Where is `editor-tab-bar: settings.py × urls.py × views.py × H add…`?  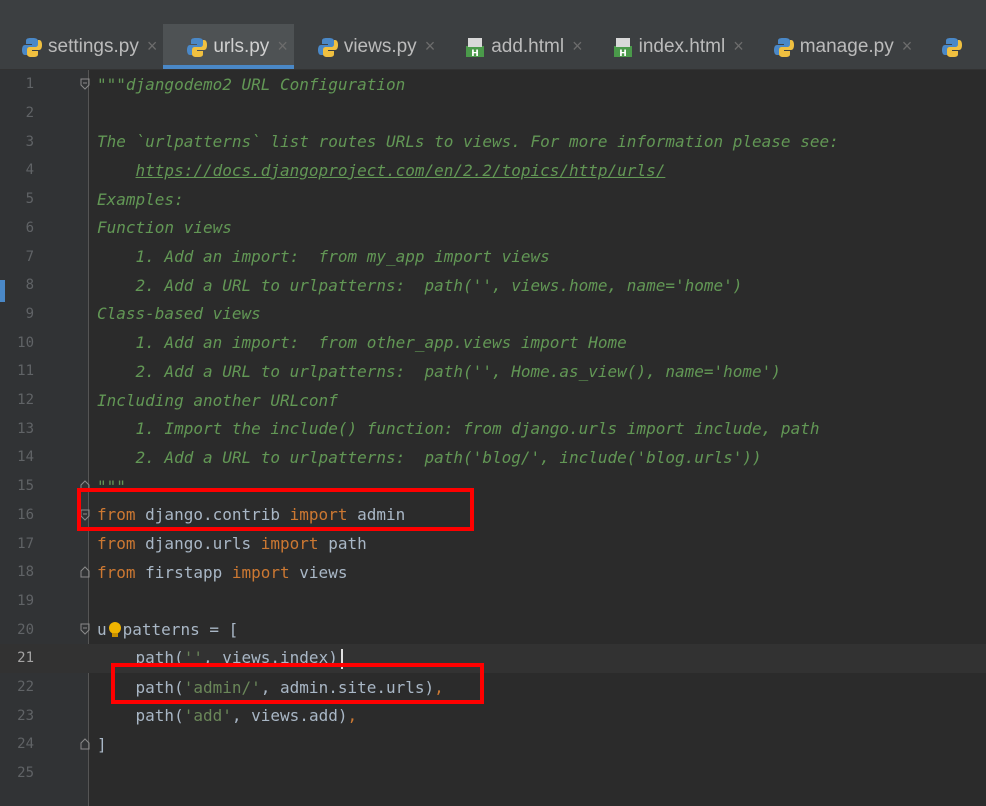 editor-tab-bar: settings.py × urls.py × views.py × H add… is located at coordinates (493, 47).